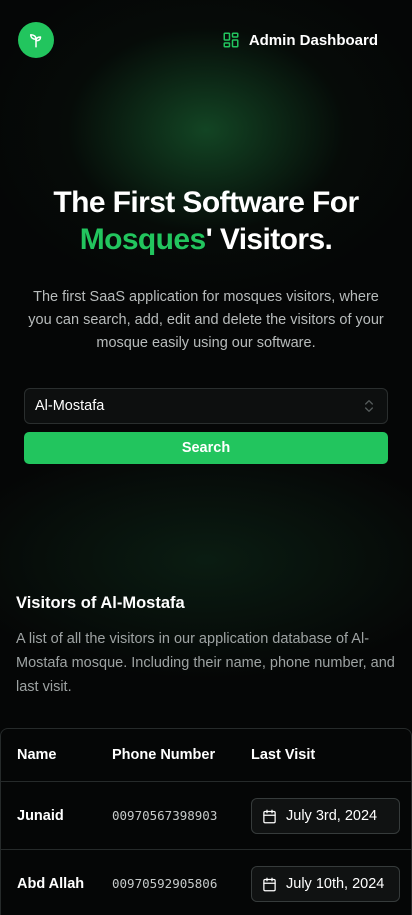 The height and width of the screenshot is (915, 412). I want to click on table-header-row: Name Phone Number Last Visit, so click(206, 755).